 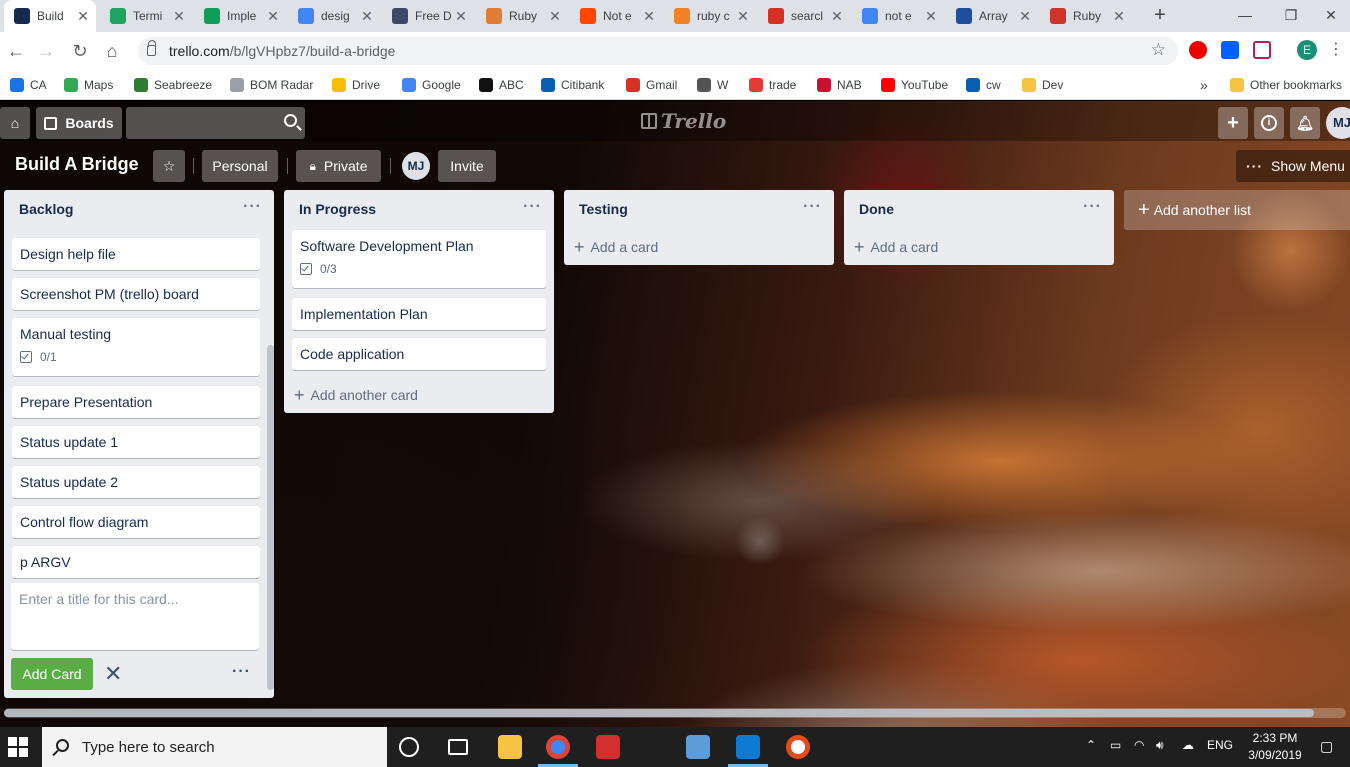 I want to click on bookmark-item: trade, so click(x=772, y=85).